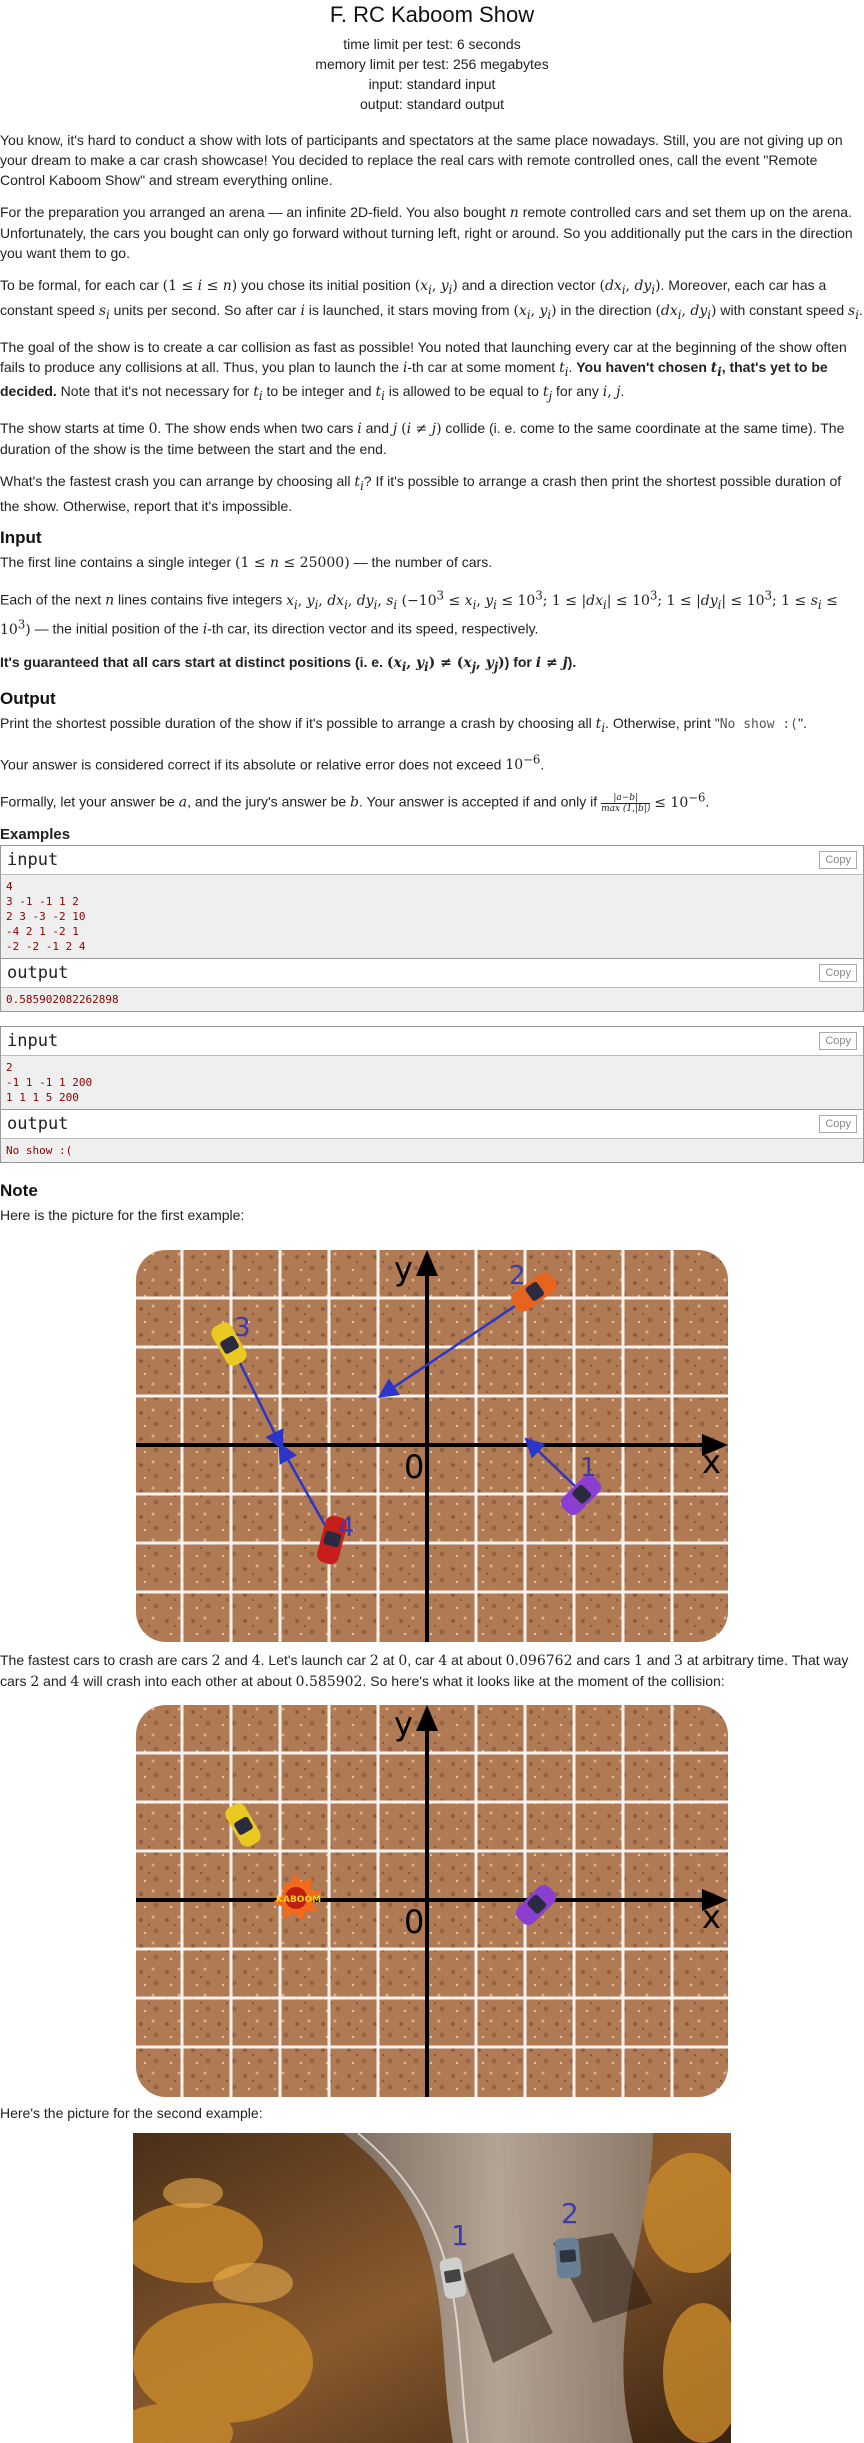 This screenshot has width=864, height=2443. What do you see at coordinates (432, 14) in the screenshot?
I see `problem-title: F. RC Kaboom Show` at bounding box center [432, 14].